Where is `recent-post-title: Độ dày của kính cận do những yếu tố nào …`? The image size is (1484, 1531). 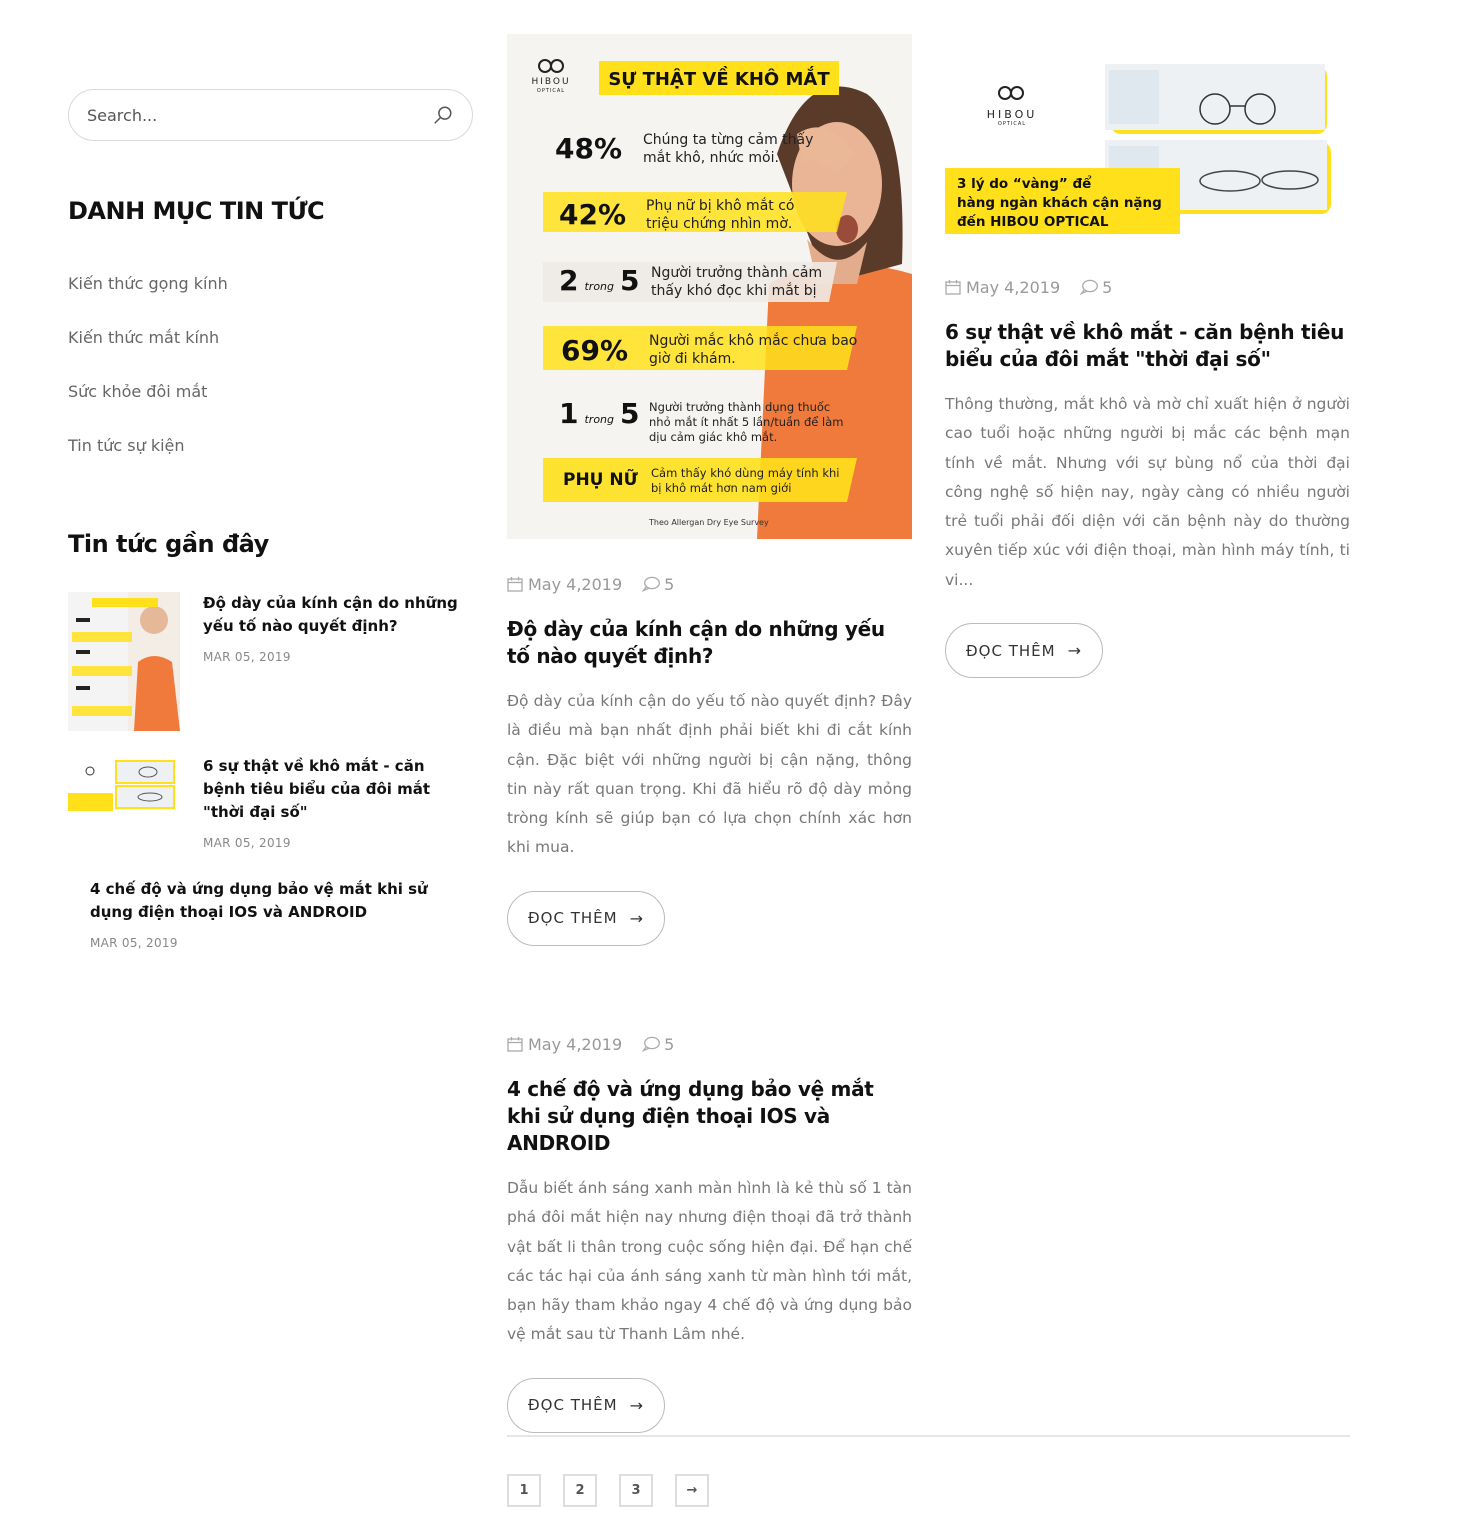 recent-post-title: Độ dày của kính cận do những yếu tố nào … is located at coordinates (333, 615).